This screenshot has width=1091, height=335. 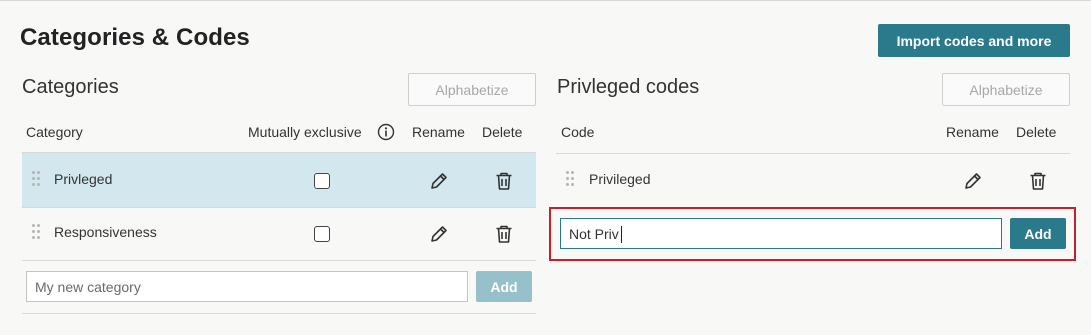 What do you see at coordinates (1006, 89) in the screenshot?
I see `codes-alphabetize-button: Alphabetize` at bounding box center [1006, 89].